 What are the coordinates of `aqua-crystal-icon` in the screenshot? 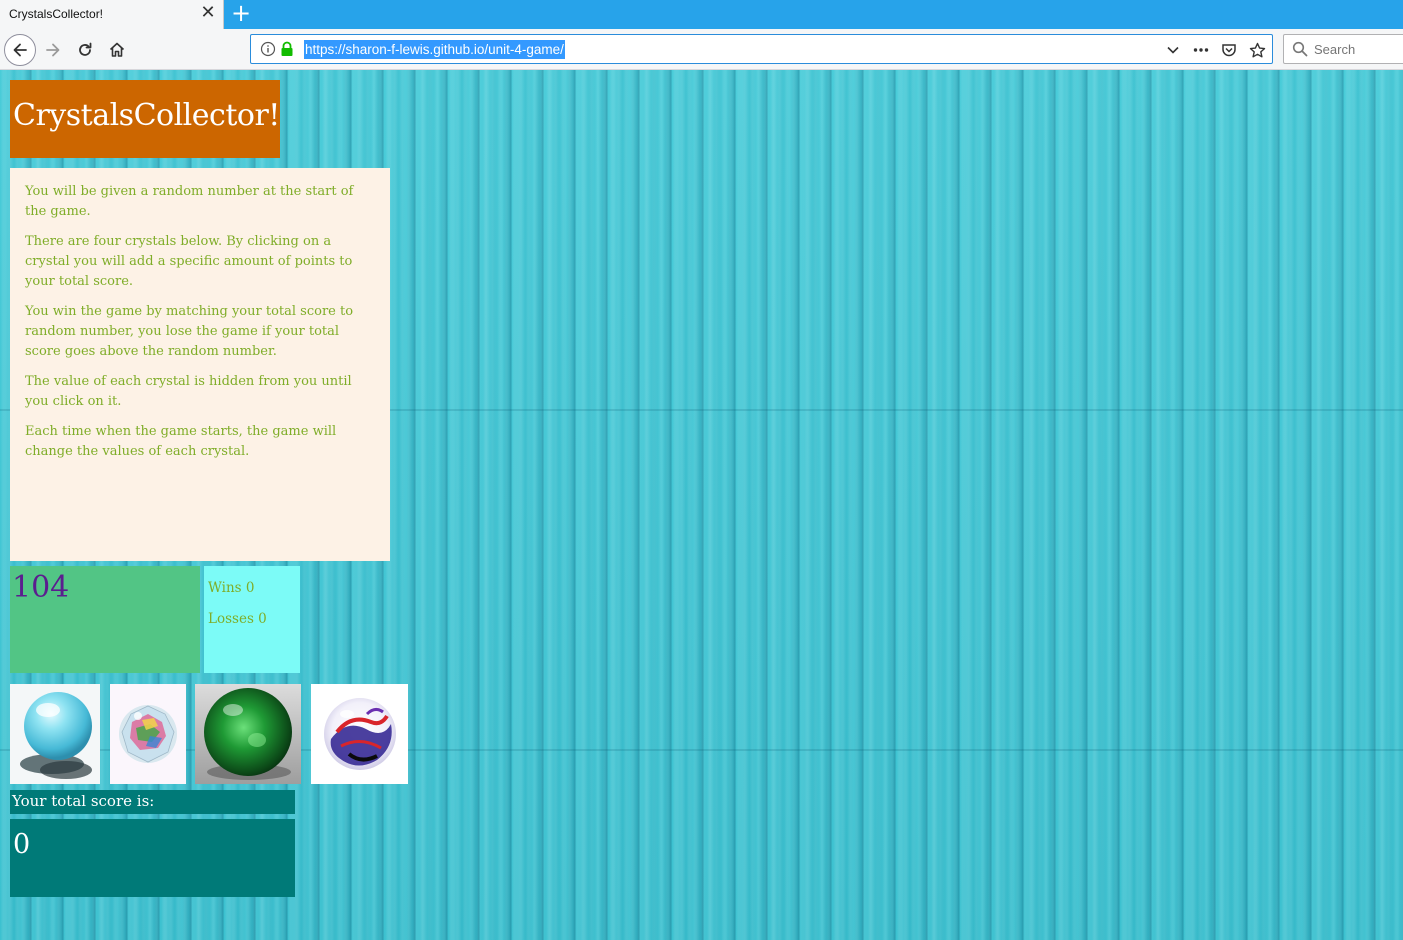 It's located at (55, 734).